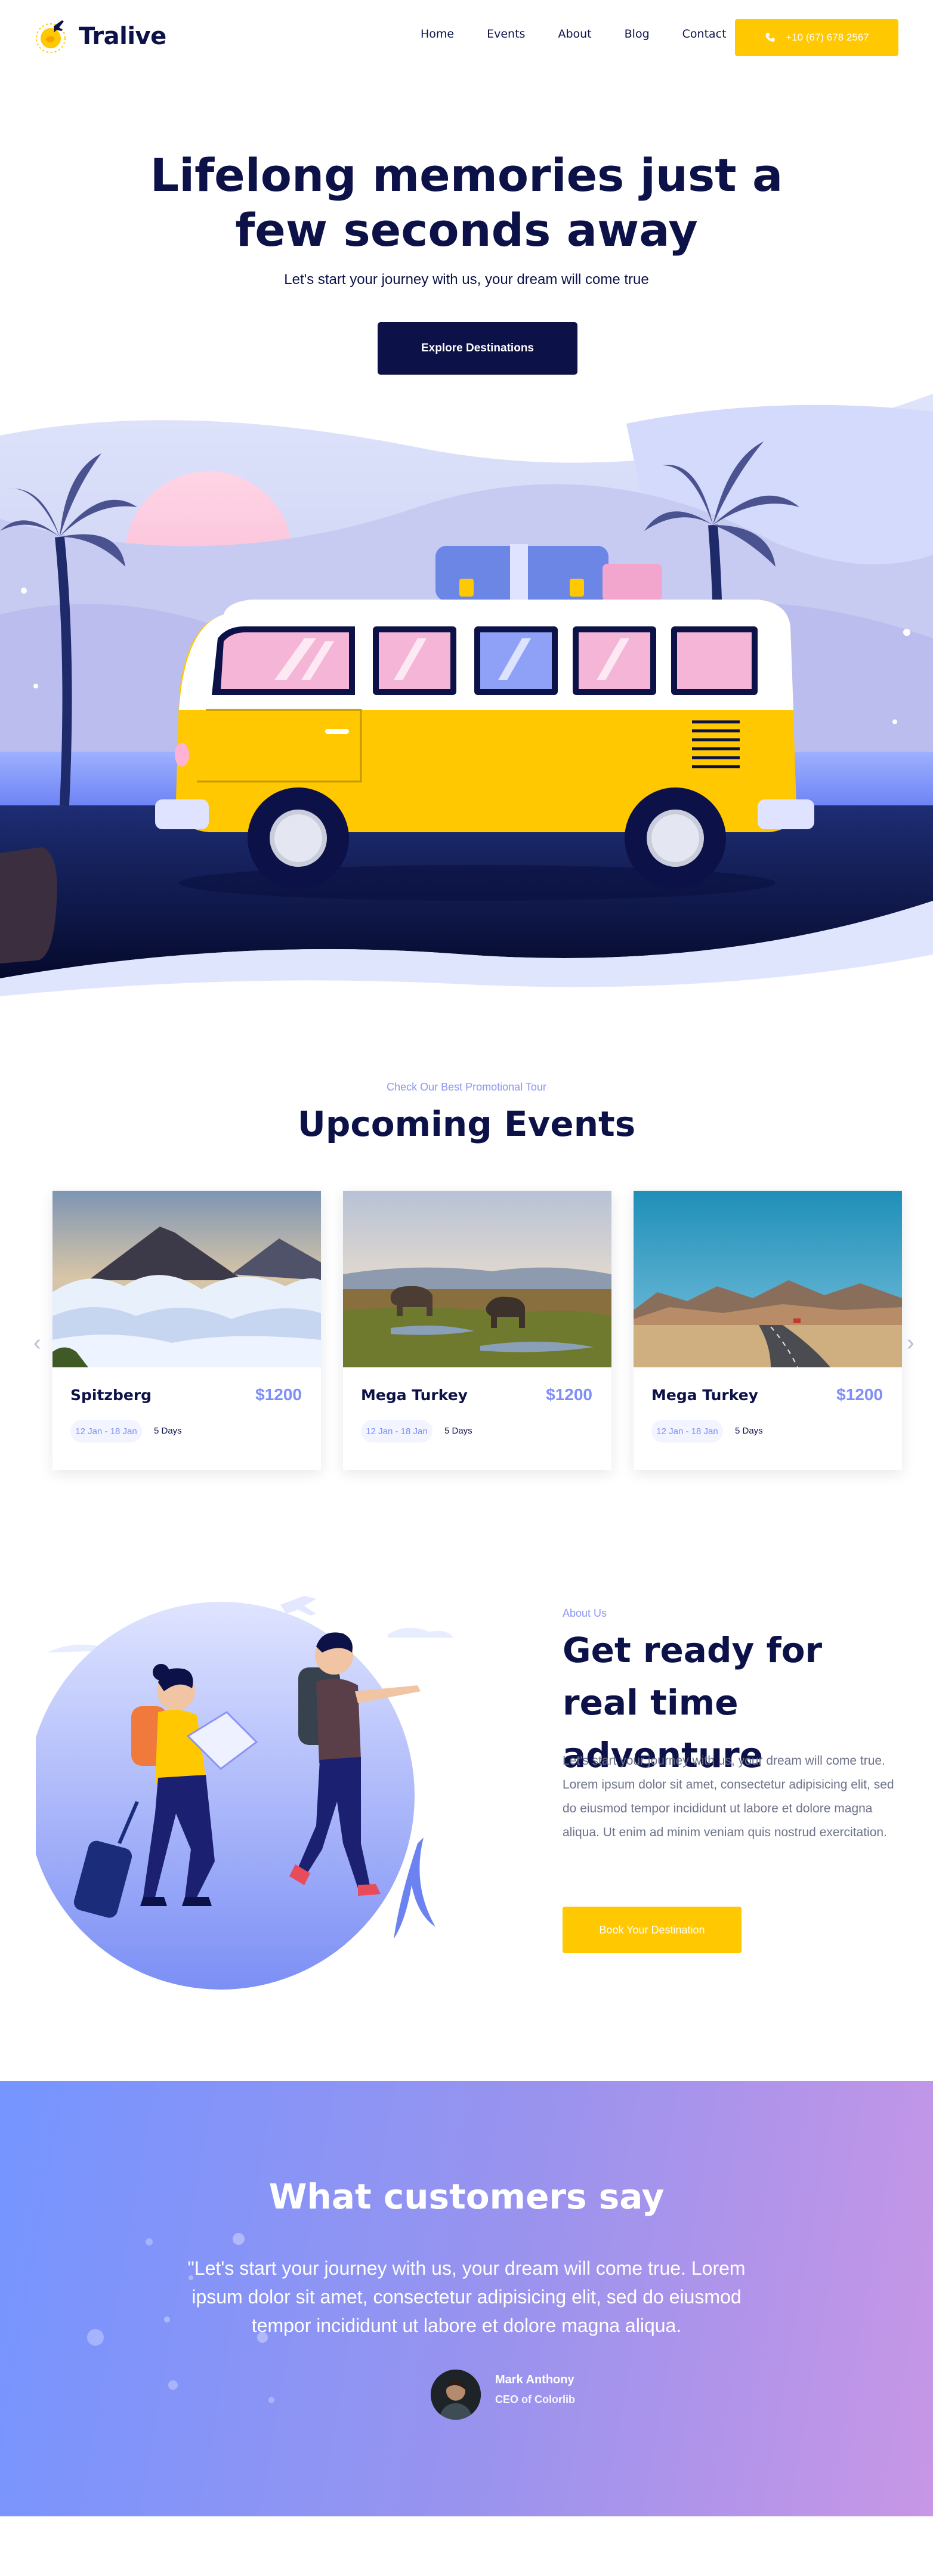 This screenshot has height=2576, width=933. I want to click on testimonial-author: Mark Anthony, so click(534, 2379).